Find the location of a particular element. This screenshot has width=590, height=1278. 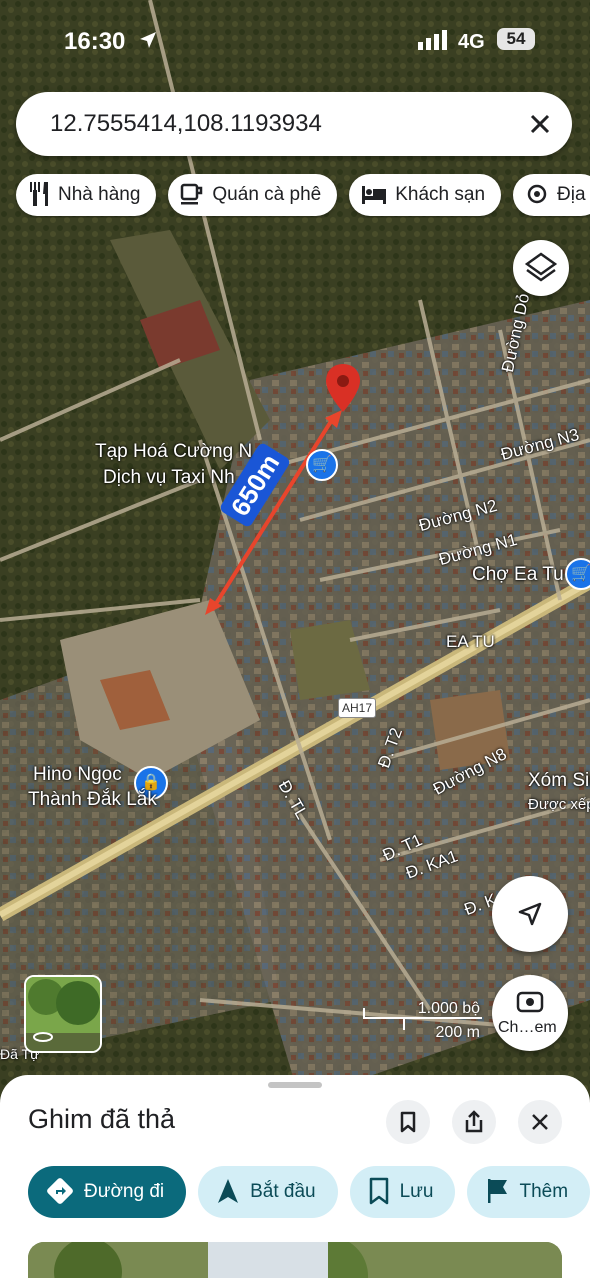

search-bar: 12.7555414,108.1193934 is located at coordinates (294, 124).